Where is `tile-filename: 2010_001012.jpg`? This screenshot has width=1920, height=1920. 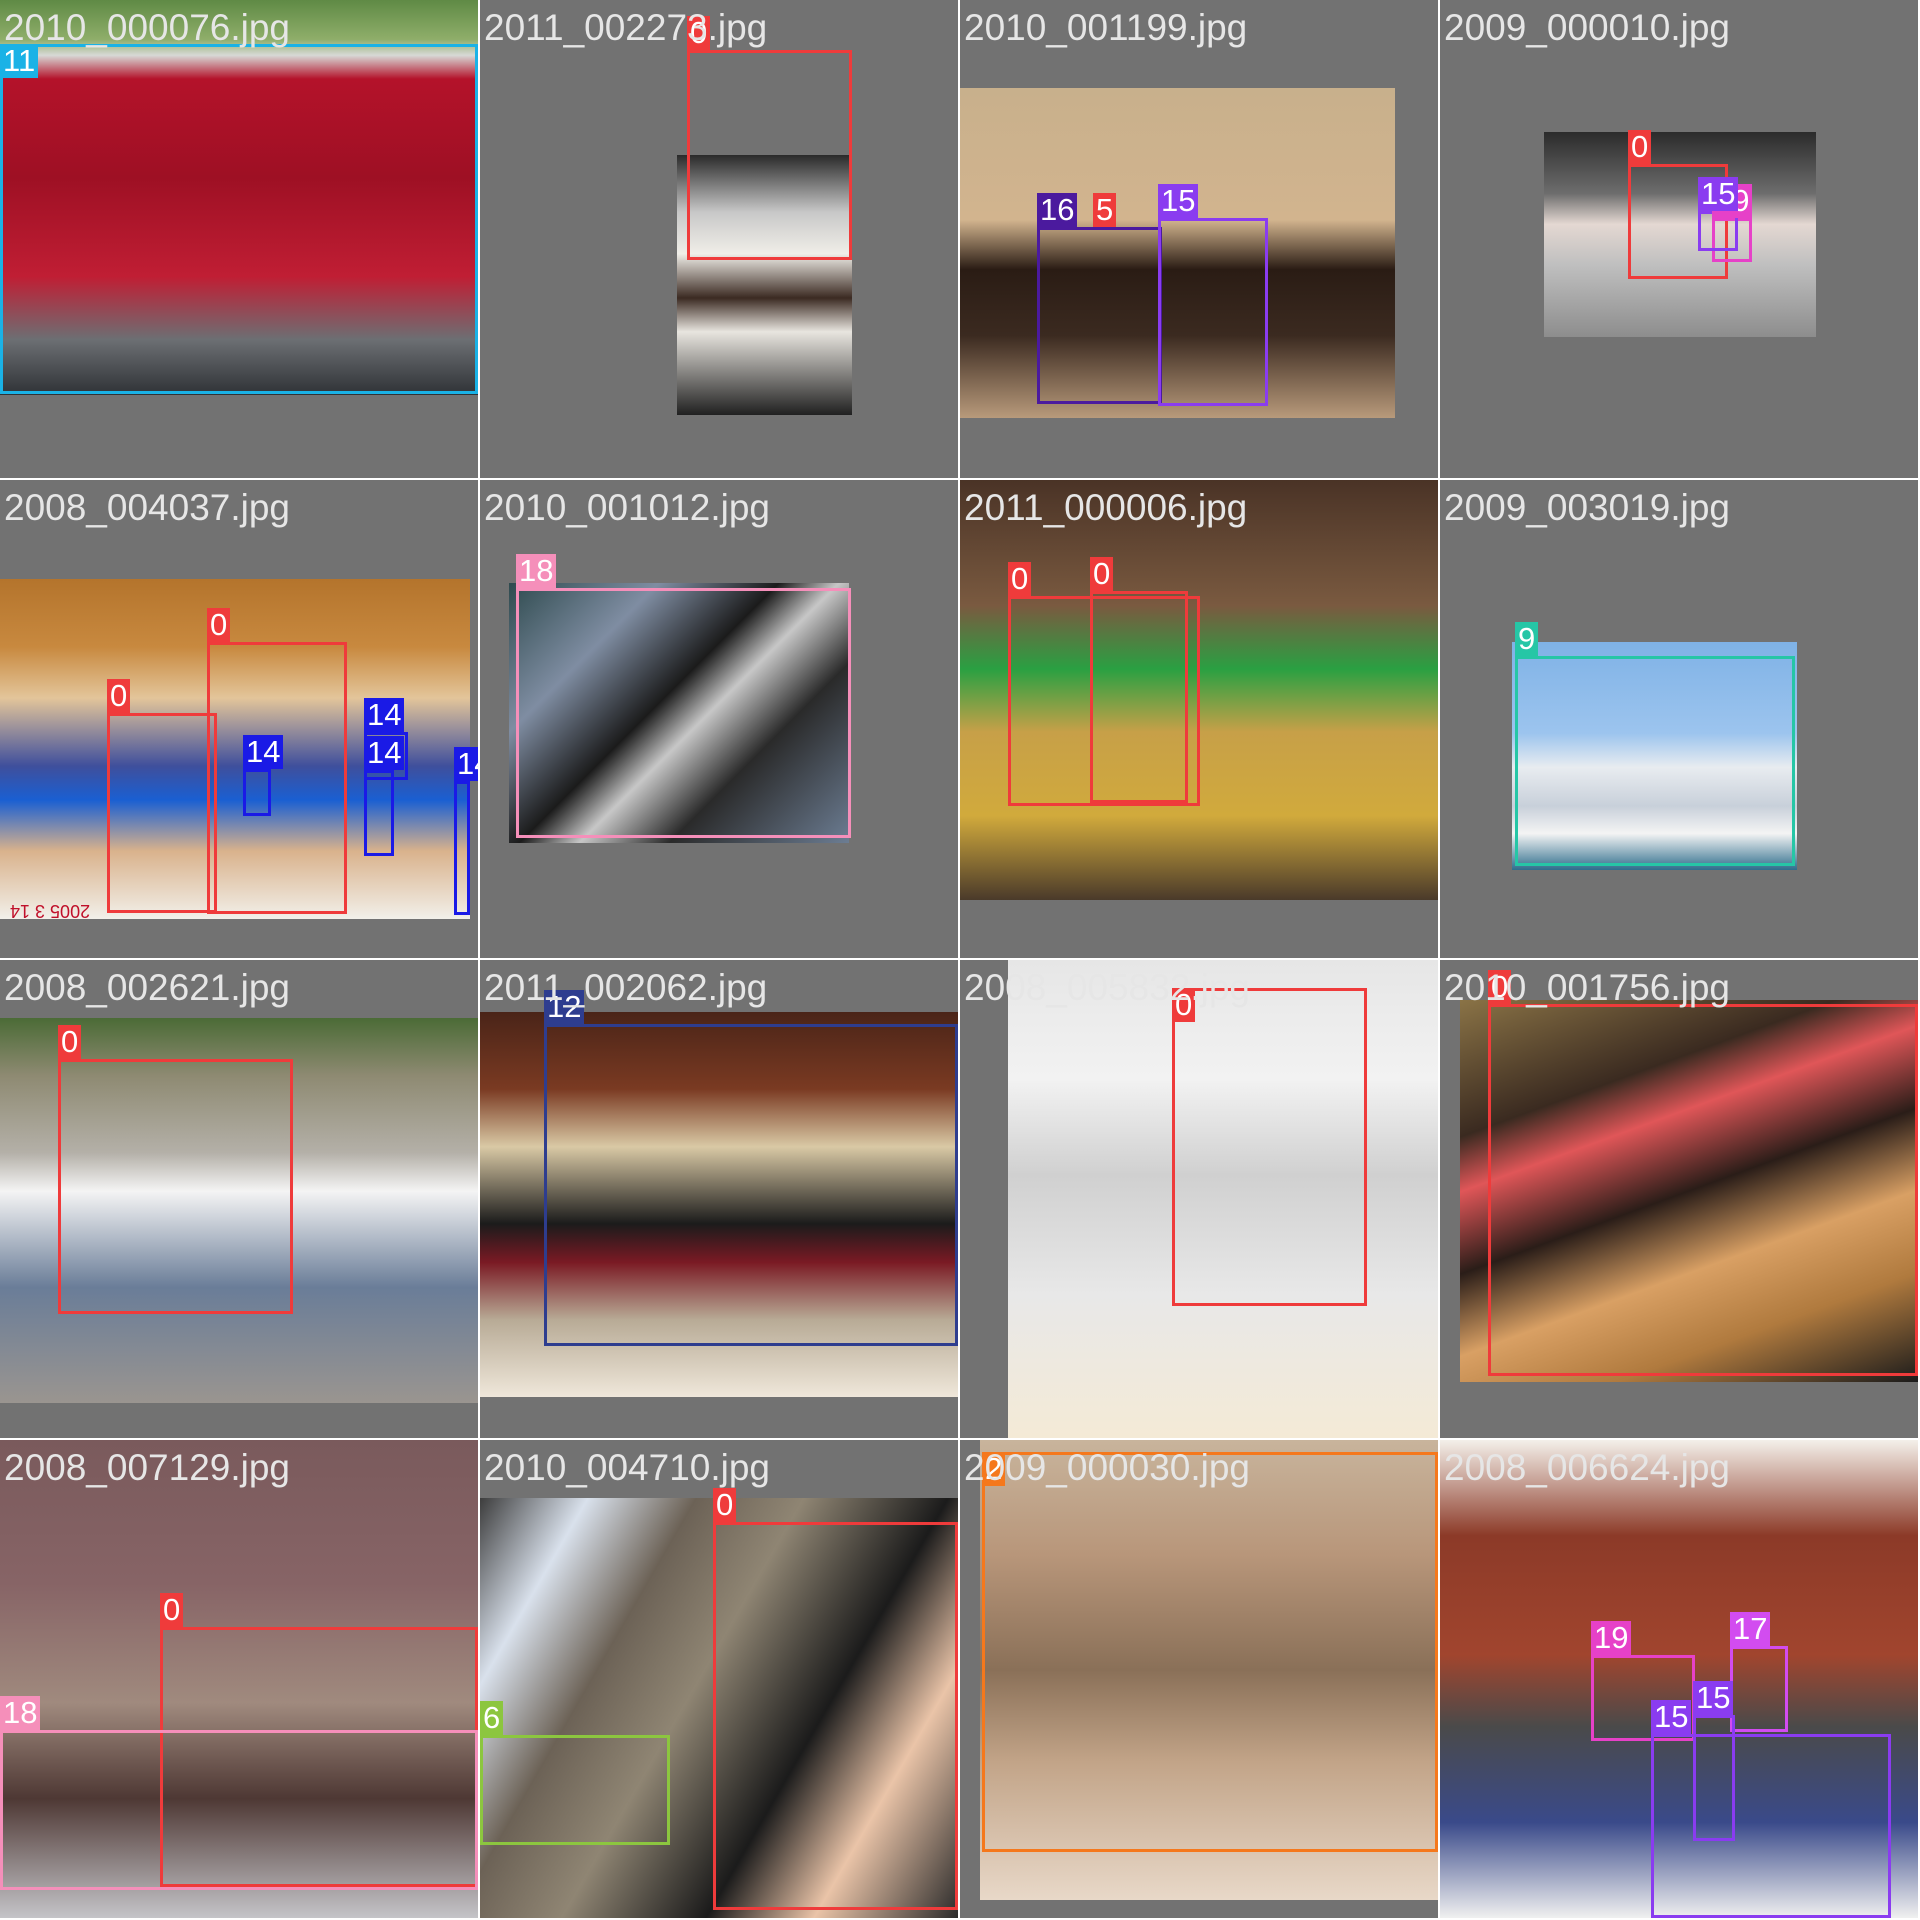
tile-filename: 2010_001012.jpg is located at coordinates (627, 507).